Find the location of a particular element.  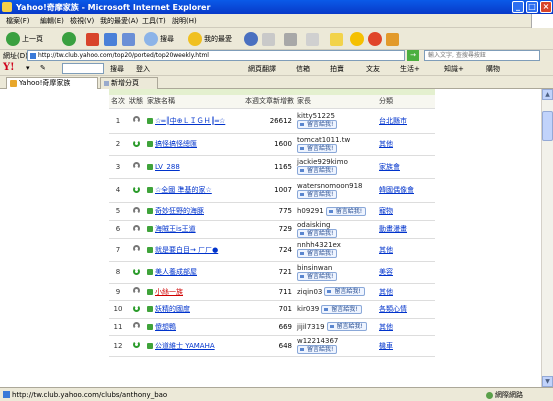

family-name-link: 奇妙狂野的海豚 is located at coordinates (194, 211).